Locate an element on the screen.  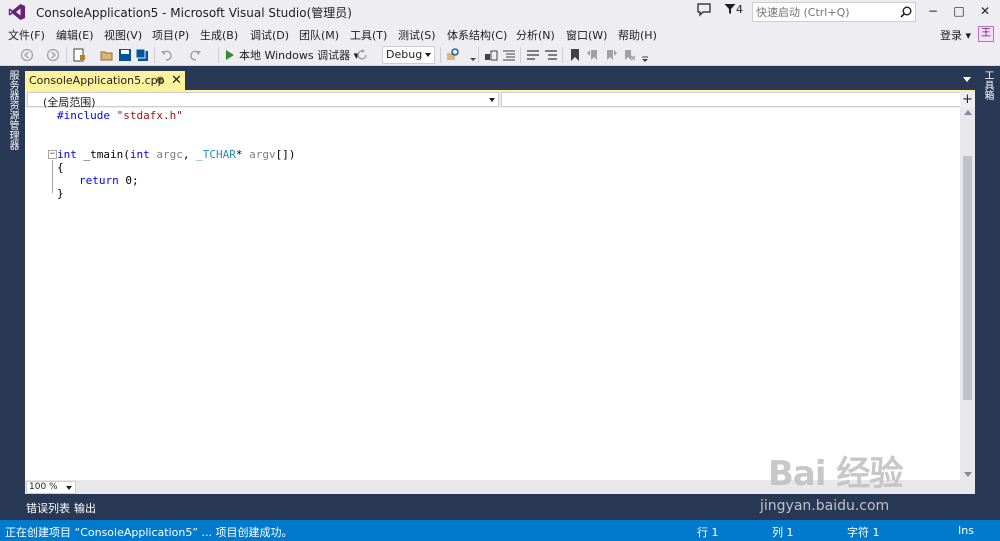
right-tool-strip is located at coordinates (987, 293).